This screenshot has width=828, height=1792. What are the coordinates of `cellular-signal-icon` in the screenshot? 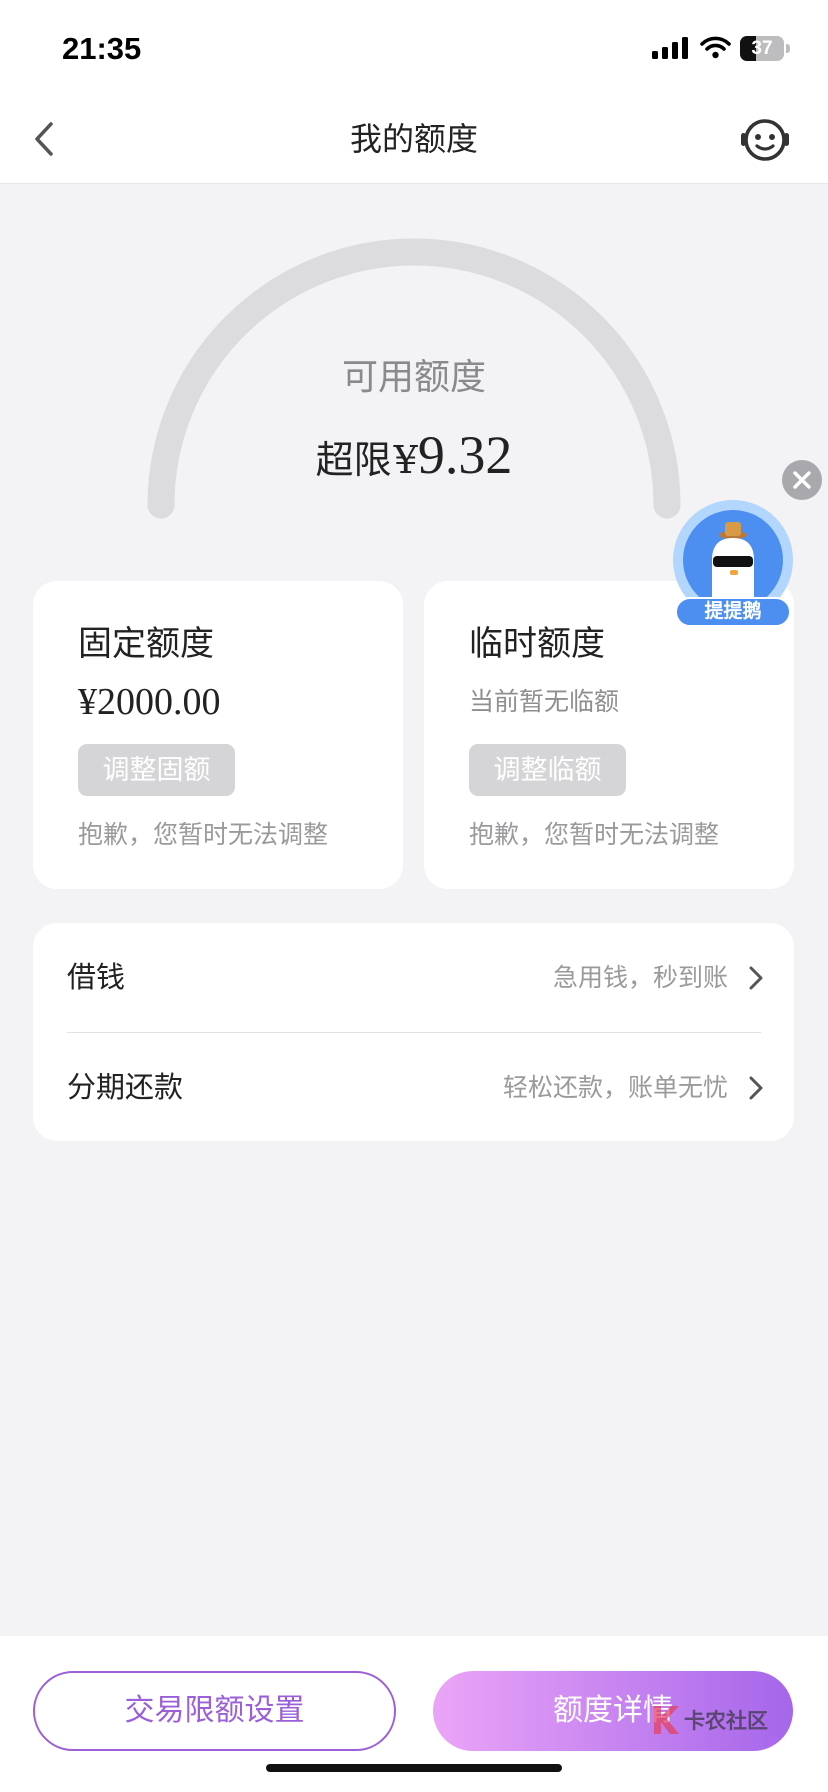 It's located at (670, 48).